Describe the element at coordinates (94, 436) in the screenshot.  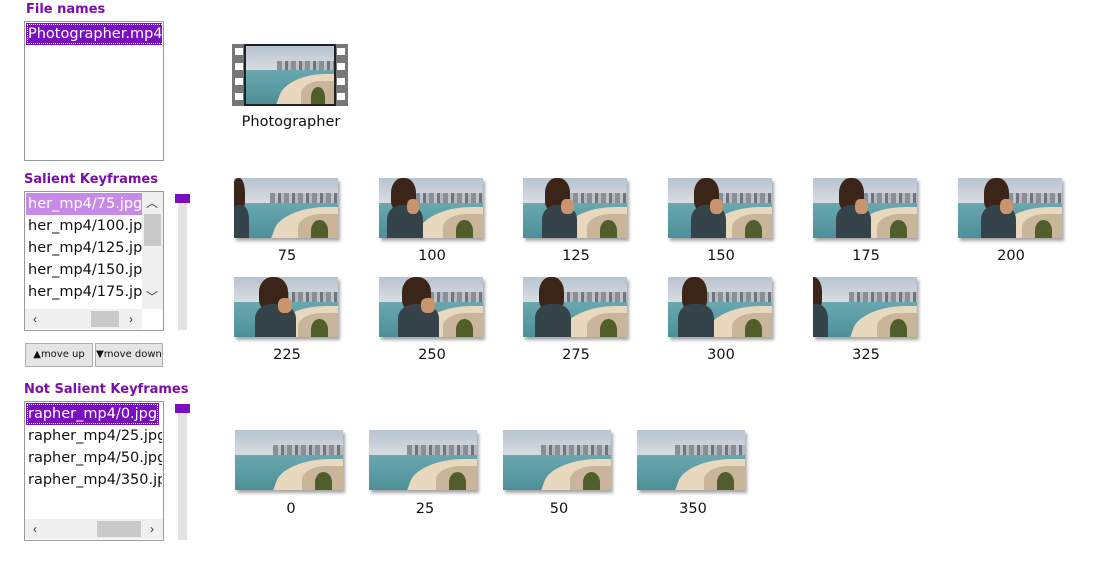
I see `not-salient-item-25: rapher_mp4/25.jpg` at that location.